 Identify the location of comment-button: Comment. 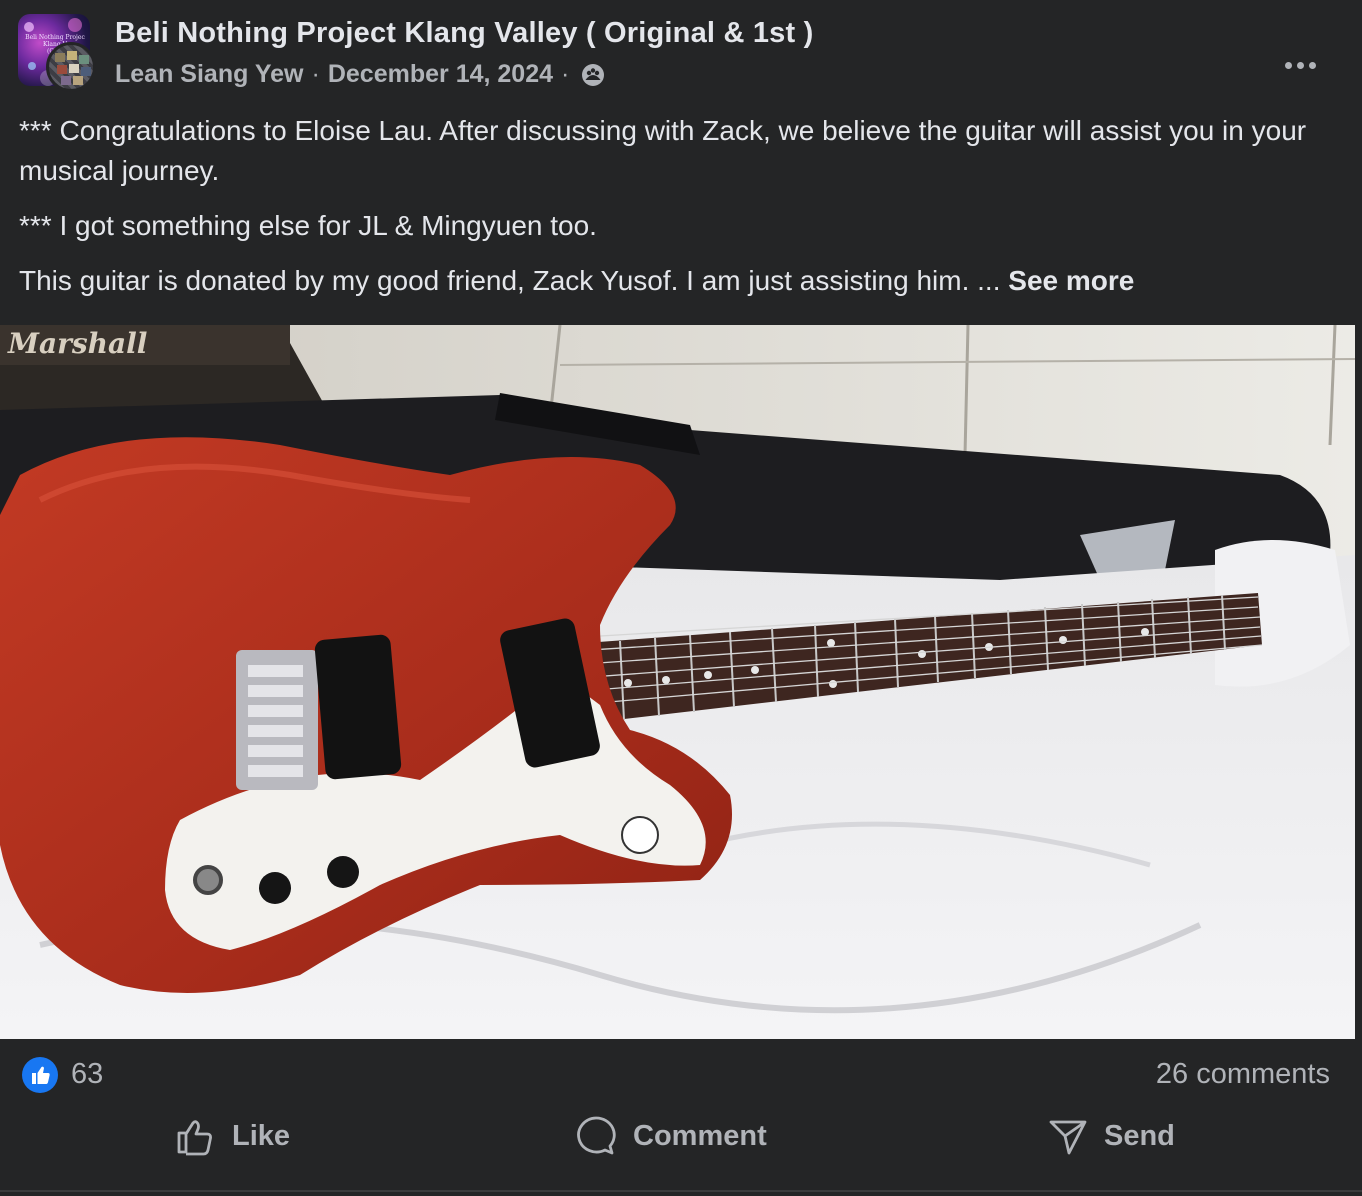
(671, 1136).